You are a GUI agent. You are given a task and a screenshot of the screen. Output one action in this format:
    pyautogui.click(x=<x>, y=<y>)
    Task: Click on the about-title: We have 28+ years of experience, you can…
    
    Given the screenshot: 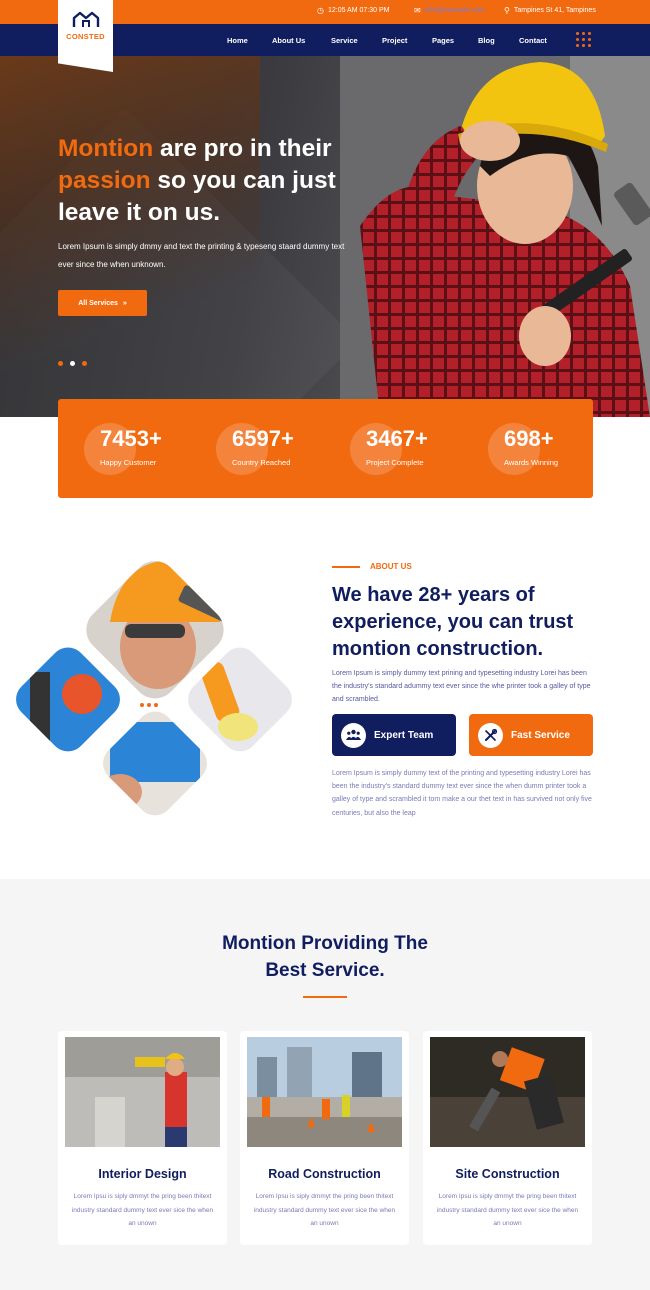 What is the action you would take?
    pyautogui.click(x=453, y=622)
    